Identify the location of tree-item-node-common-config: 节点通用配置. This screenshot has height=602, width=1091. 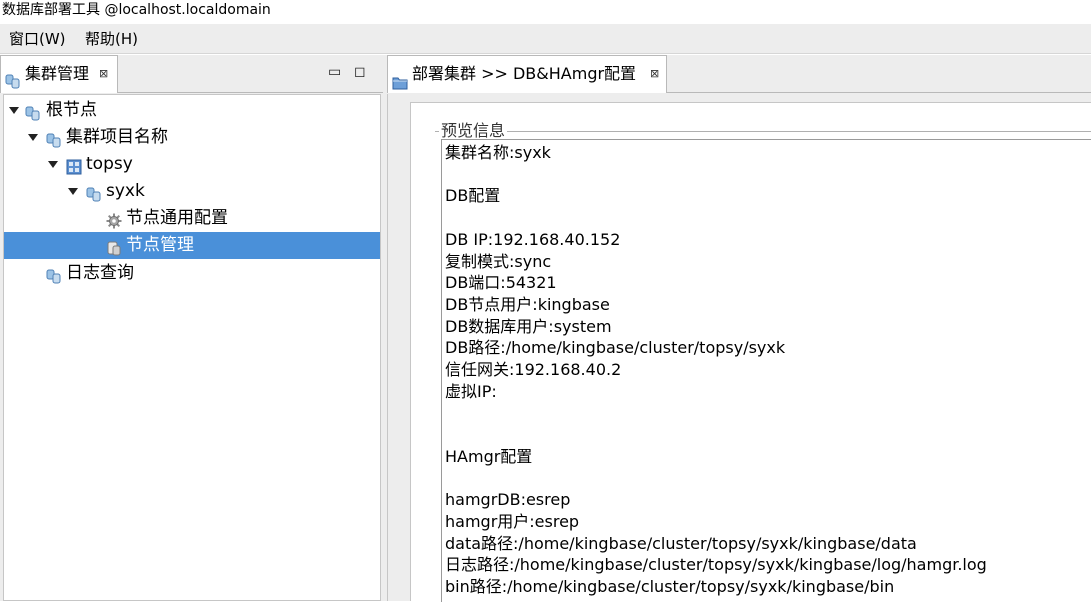
(192, 218).